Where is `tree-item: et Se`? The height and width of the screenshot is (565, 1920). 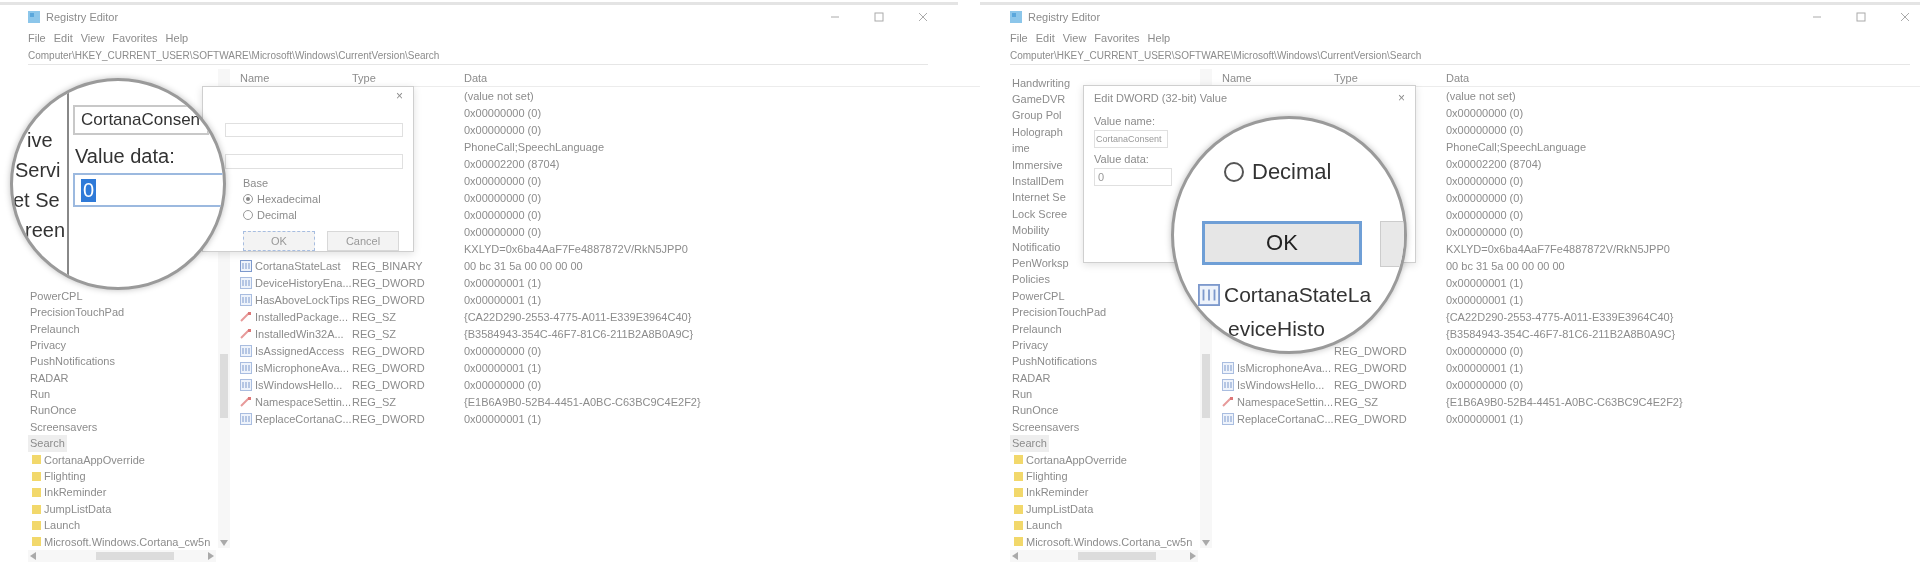 tree-item: et Se is located at coordinates (36, 200).